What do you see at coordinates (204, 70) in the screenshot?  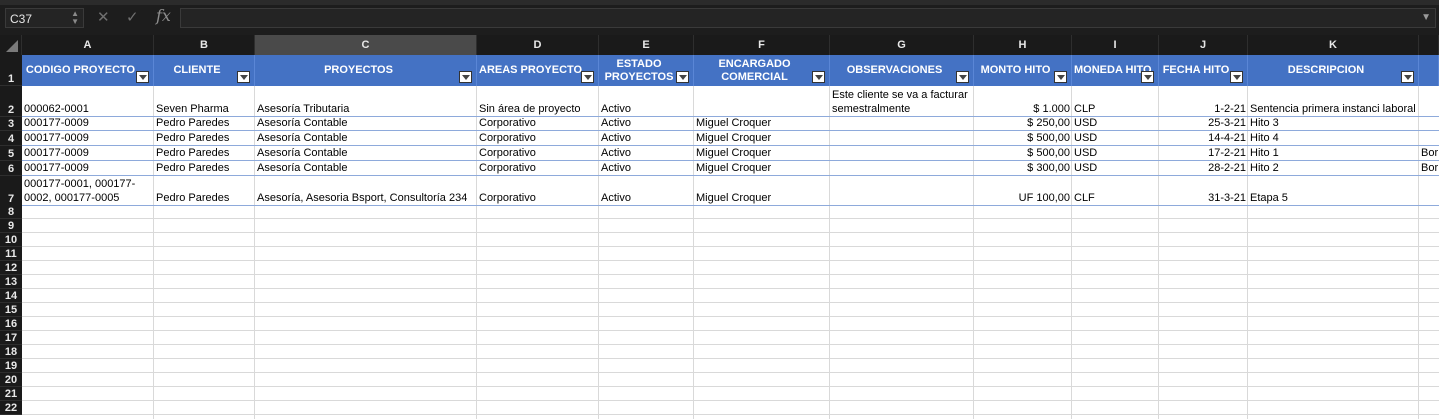 I see `table-header-cell: CLIENTE` at bounding box center [204, 70].